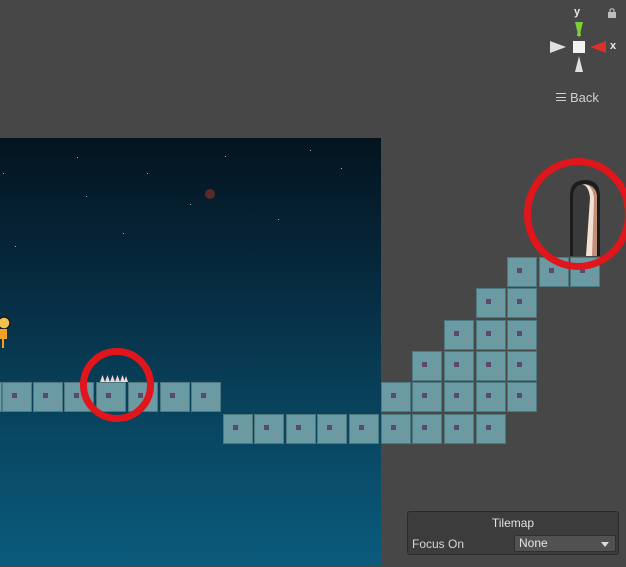 Image resolution: width=626 pixels, height=567 pixels. What do you see at coordinates (513, 533) in the screenshot?
I see `tilemap-overlay-panel: Tilemap Focus On None` at bounding box center [513, 533].